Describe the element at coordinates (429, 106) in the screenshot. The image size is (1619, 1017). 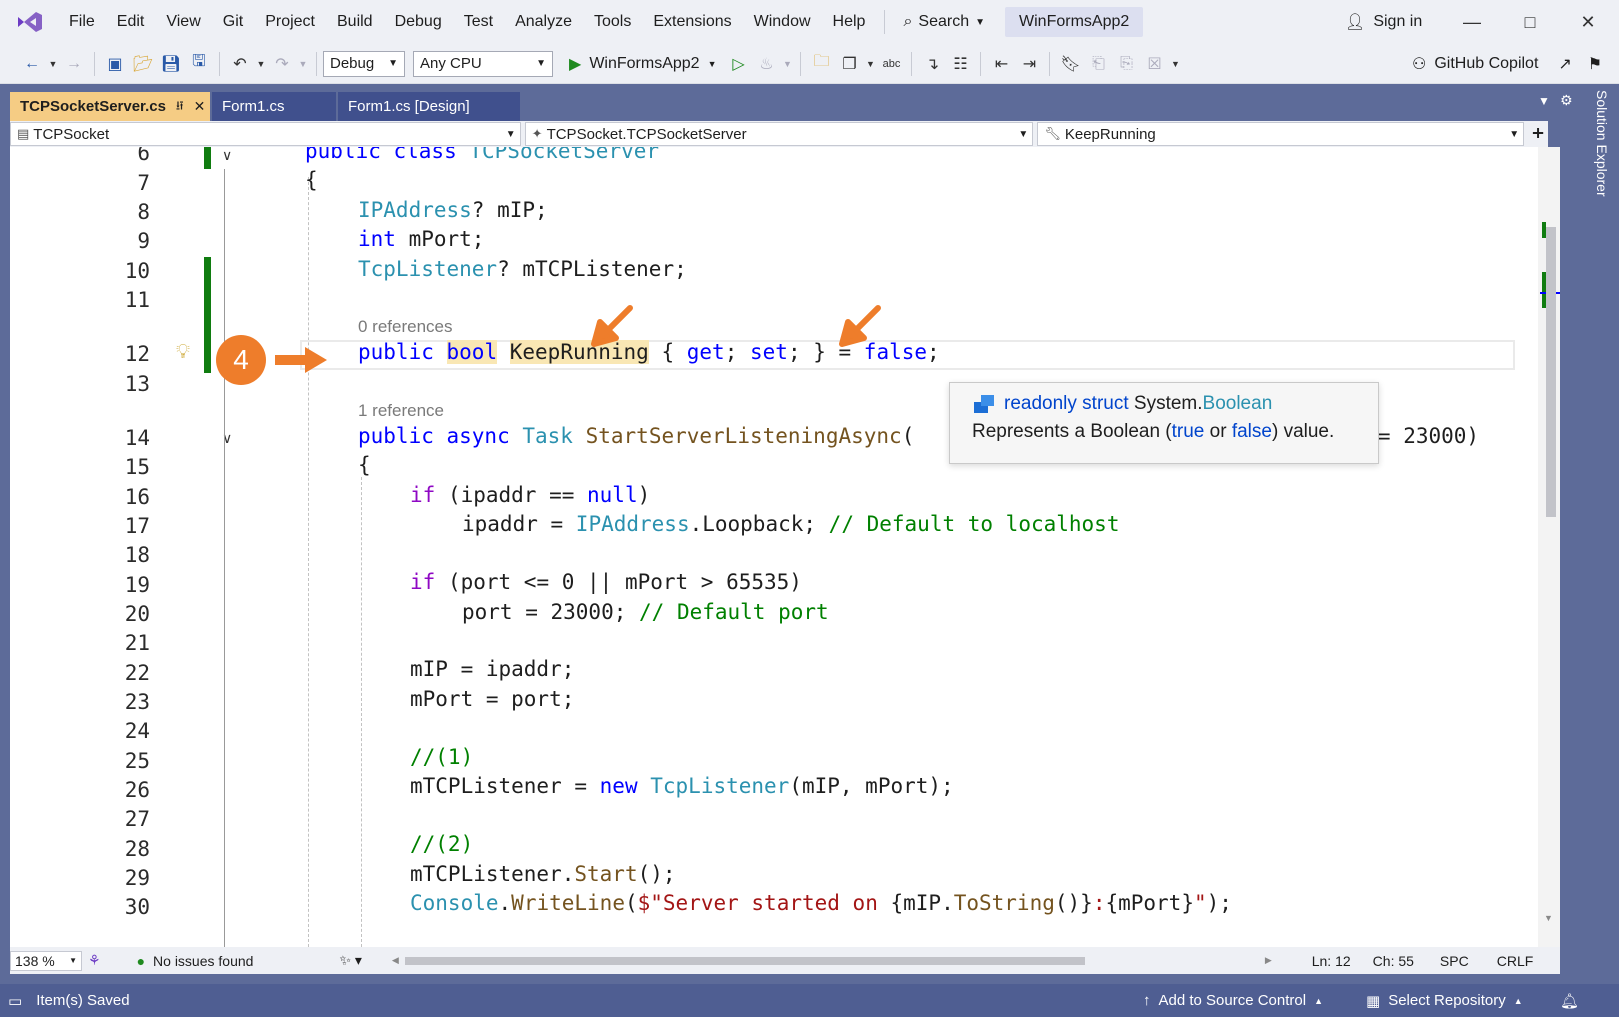
I see `tab-form1-design: Form1.cs [Design]` at that location.